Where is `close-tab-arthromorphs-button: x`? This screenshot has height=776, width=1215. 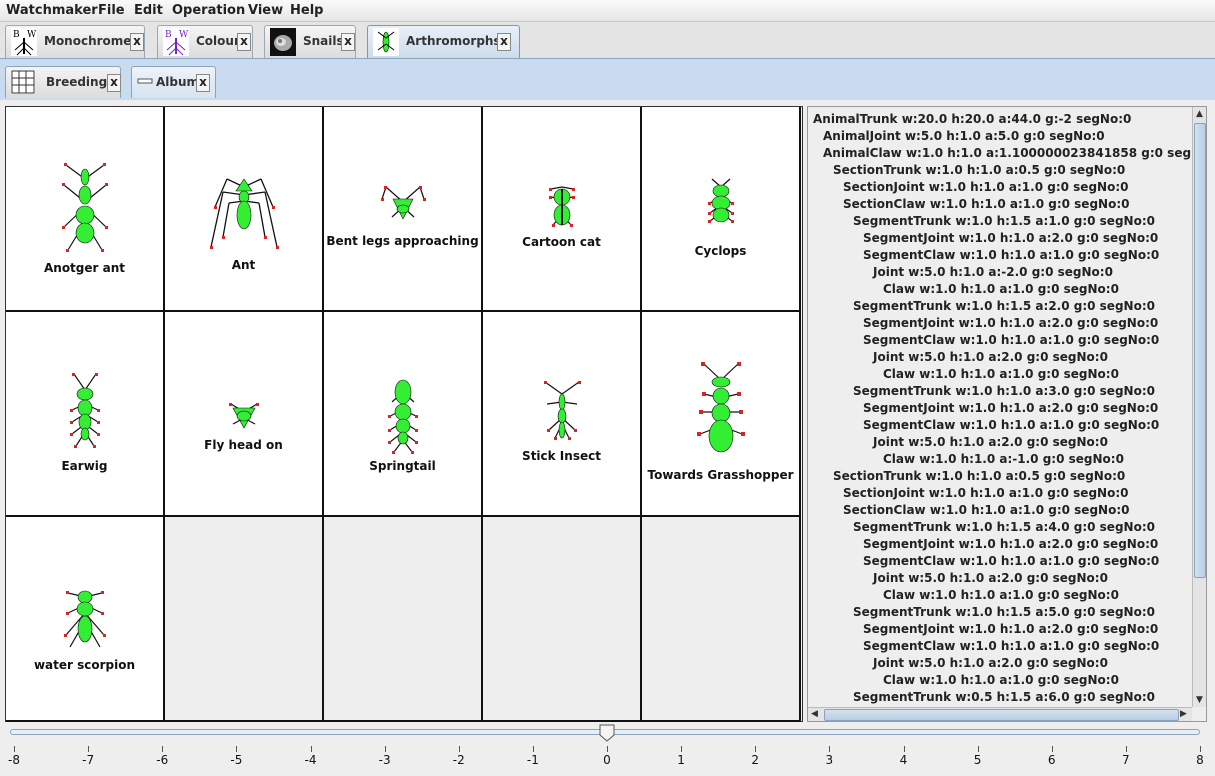
close-tab-arthromorphs-button: x is located at coordinates (504, 42).